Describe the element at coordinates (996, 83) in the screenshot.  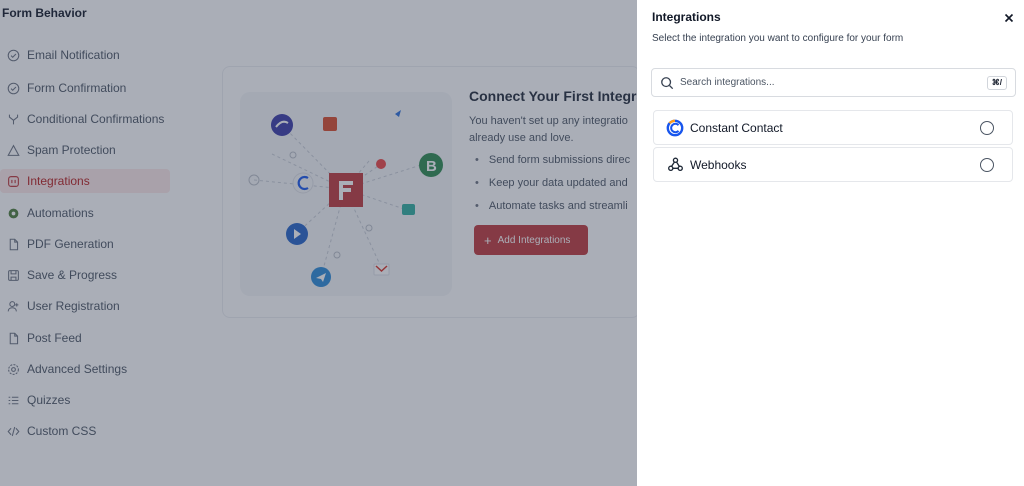
I see `search-shortcut-badge: ⌘/` at that location.